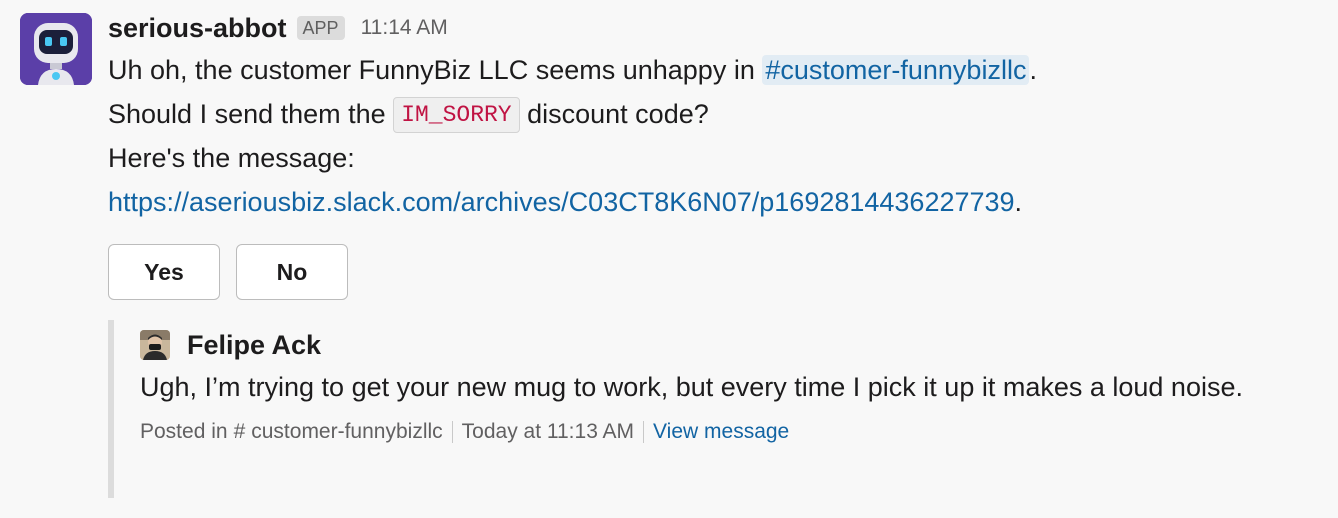  I want to click on quote-time: Today at 11:13 AM, so click(548, 432).